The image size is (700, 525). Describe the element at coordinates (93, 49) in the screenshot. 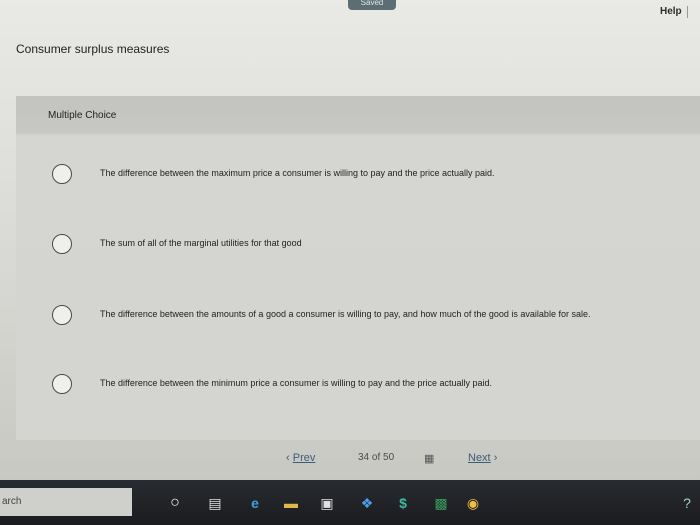

I see `page-title: Consumer surplus measures` at that location.